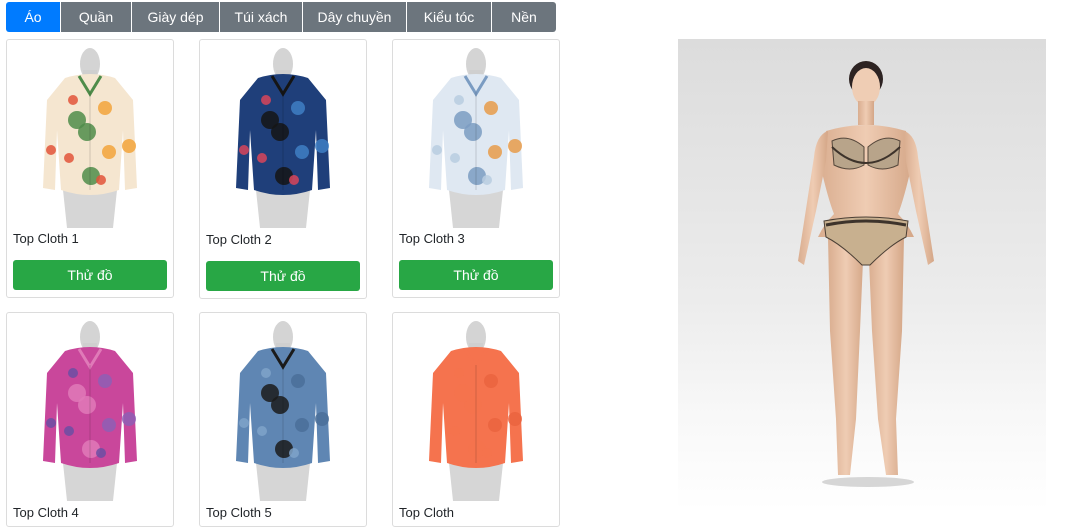  Describe the element at coordinates (33, 17) in the screenshot. I see `tab-ao: Áo` at that location.